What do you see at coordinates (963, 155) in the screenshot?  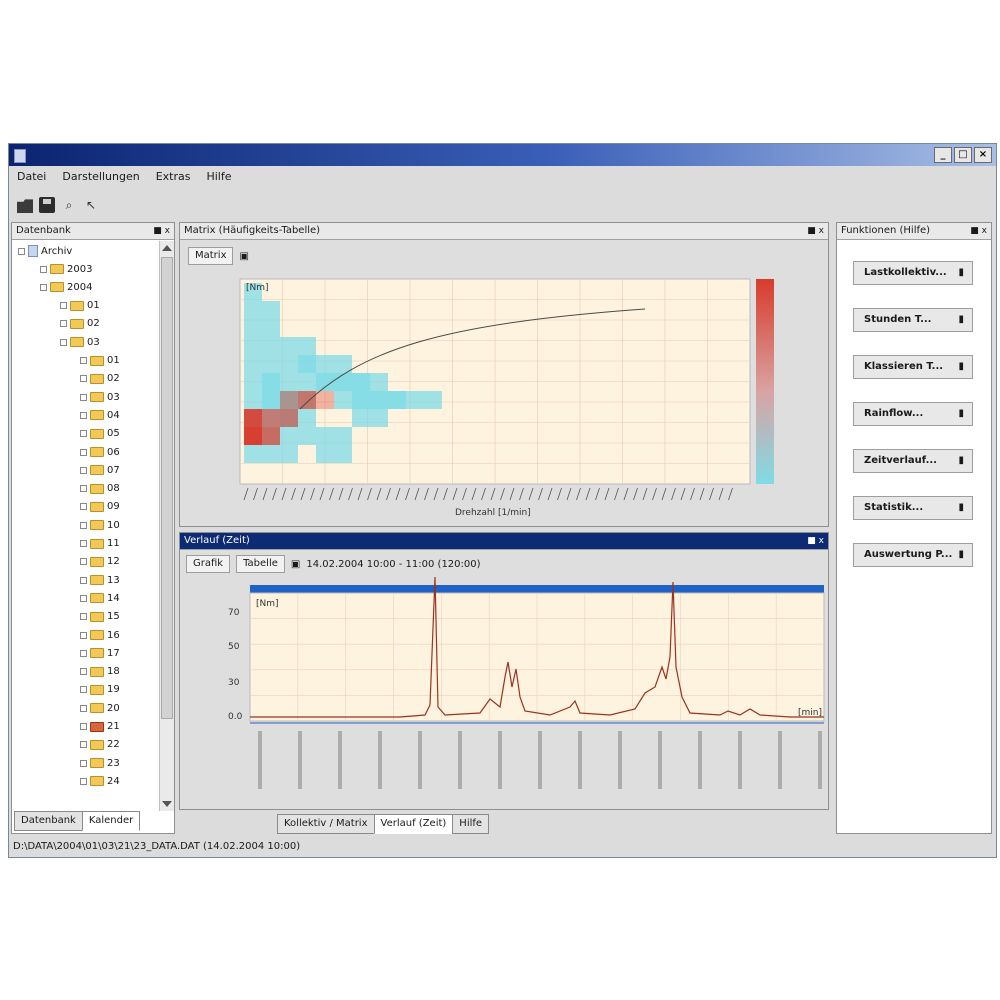 I see `maximize-button: □` at bounding box center [963, 155].